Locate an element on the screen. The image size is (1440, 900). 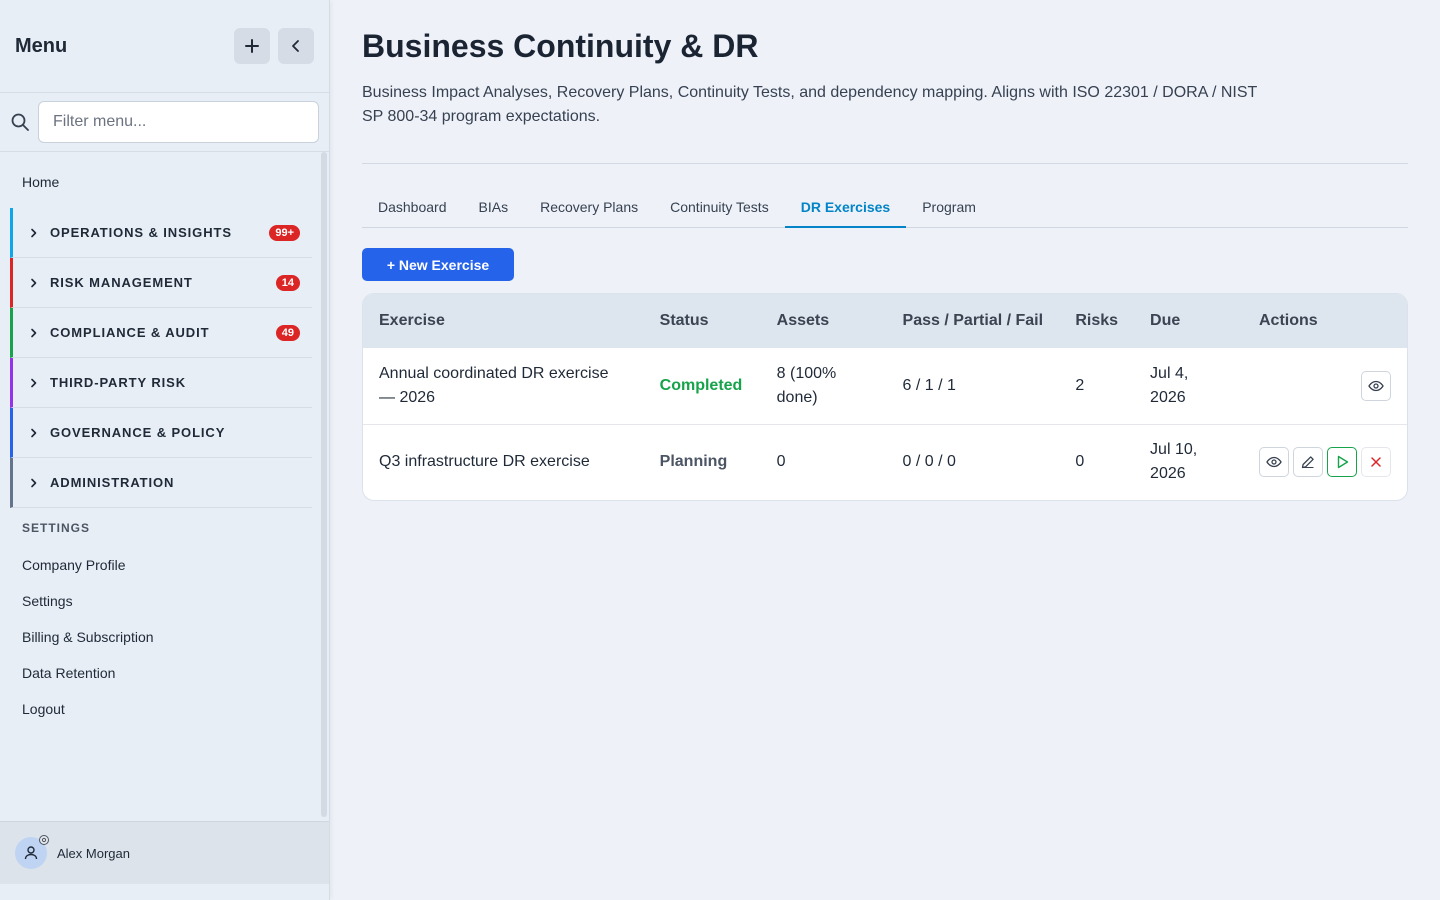
start-button is located at coordinates (1342, 462).